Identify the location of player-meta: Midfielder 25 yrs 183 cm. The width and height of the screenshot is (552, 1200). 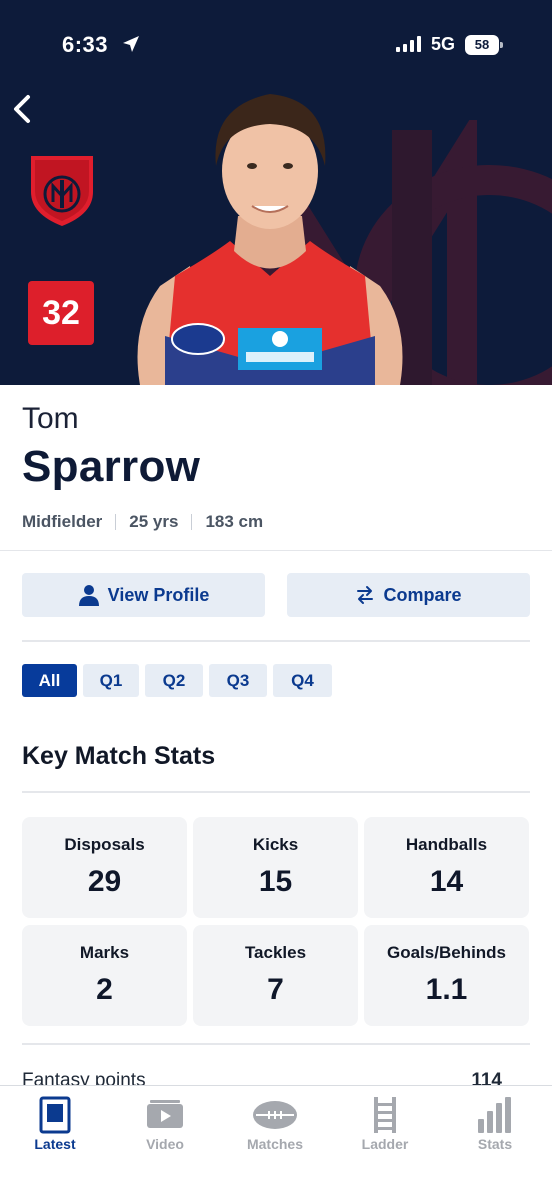
(142, 522).